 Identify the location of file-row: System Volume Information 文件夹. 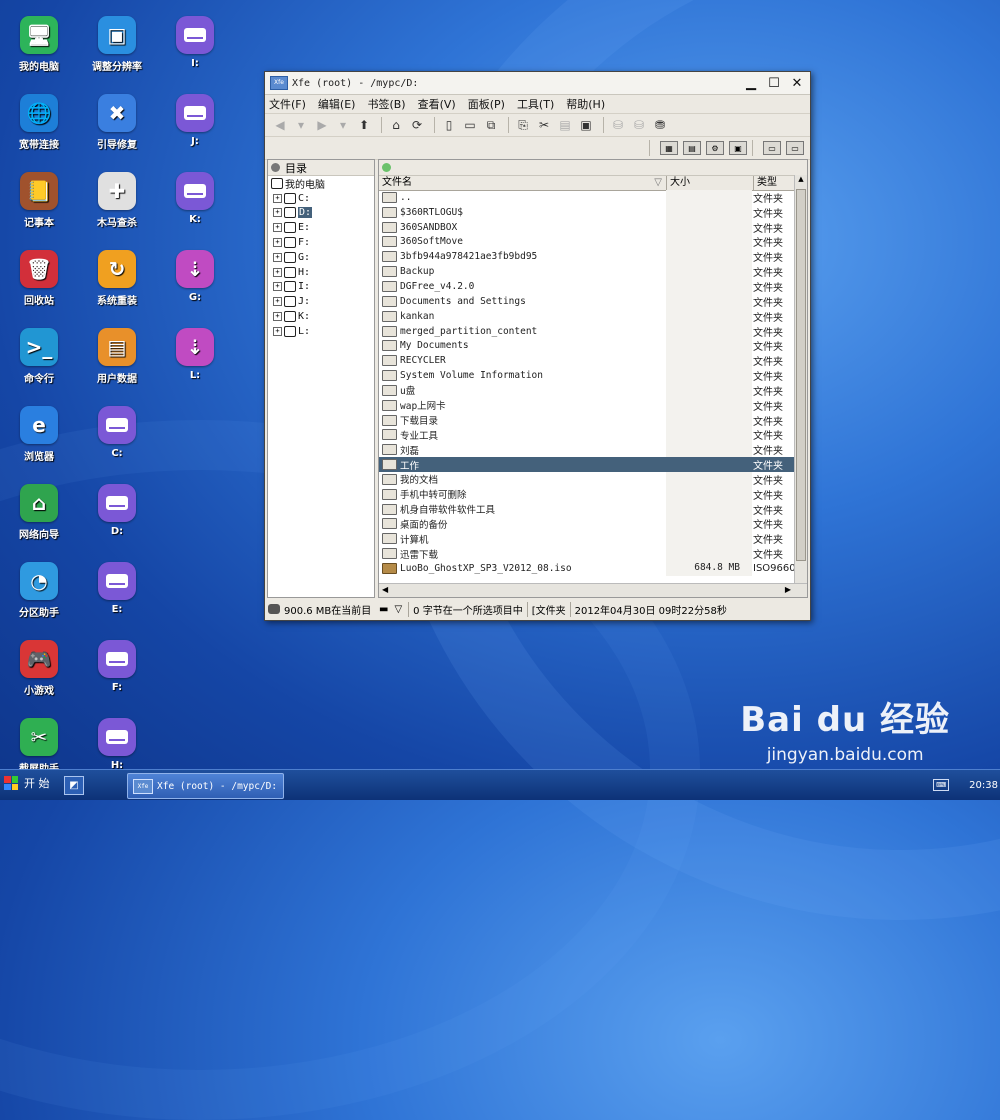
(586, 375).